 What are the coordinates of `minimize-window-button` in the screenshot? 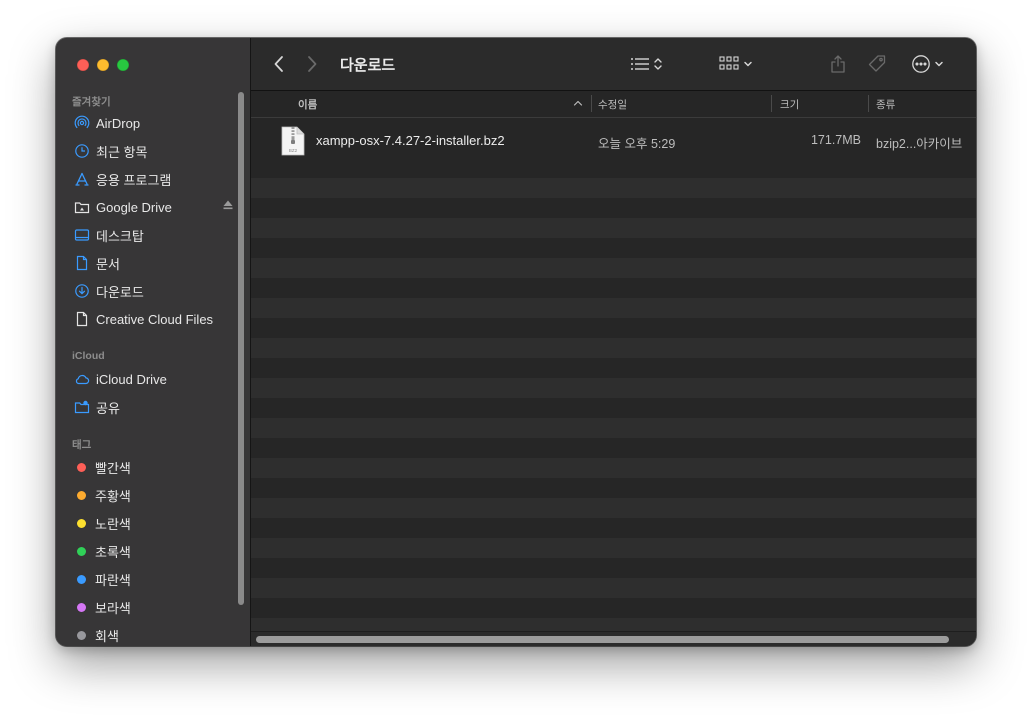 It's located at (103, 65).